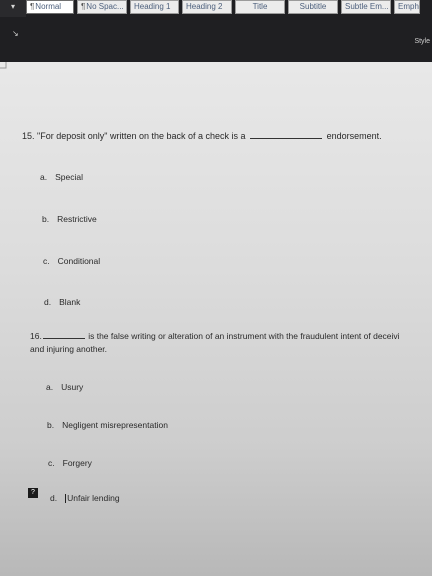  I want to click on style-label: Title, so click(260, 6).